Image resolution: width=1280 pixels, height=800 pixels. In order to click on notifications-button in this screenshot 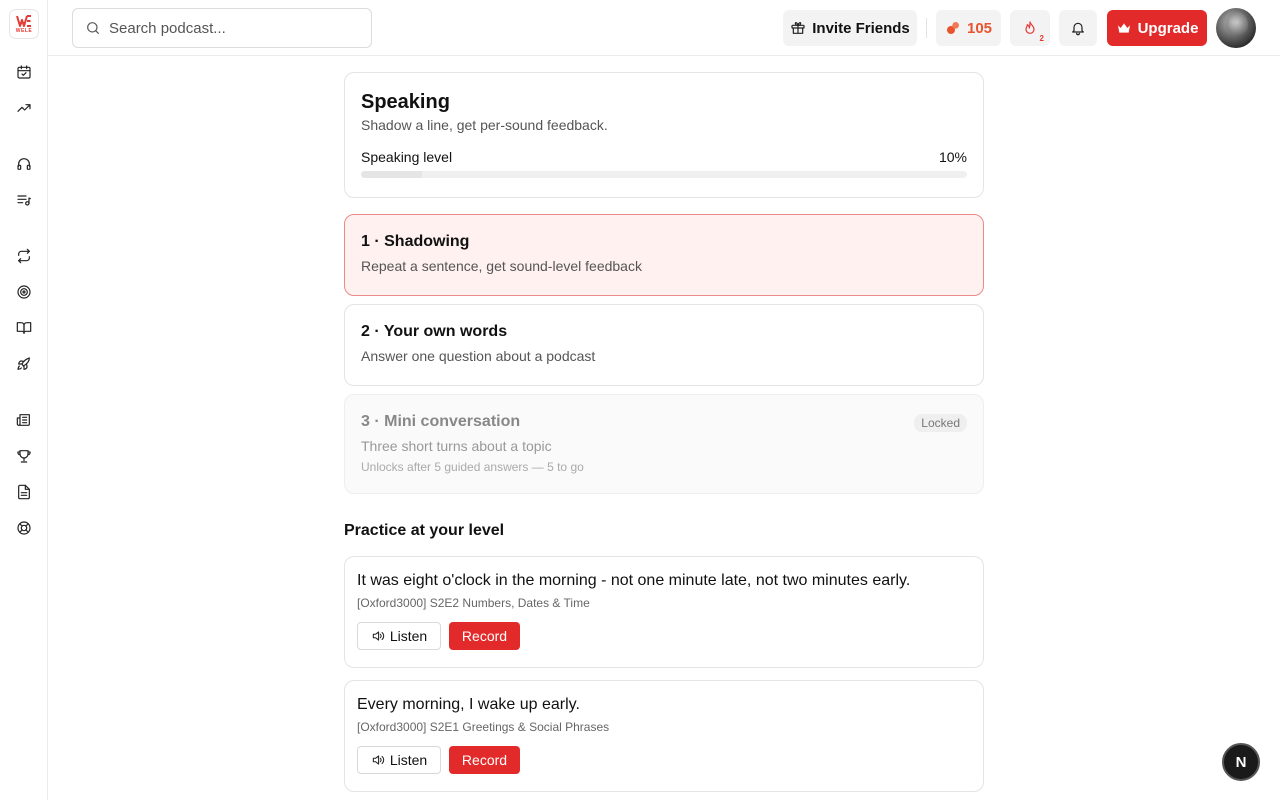, I will do `click(1078, 28)`.